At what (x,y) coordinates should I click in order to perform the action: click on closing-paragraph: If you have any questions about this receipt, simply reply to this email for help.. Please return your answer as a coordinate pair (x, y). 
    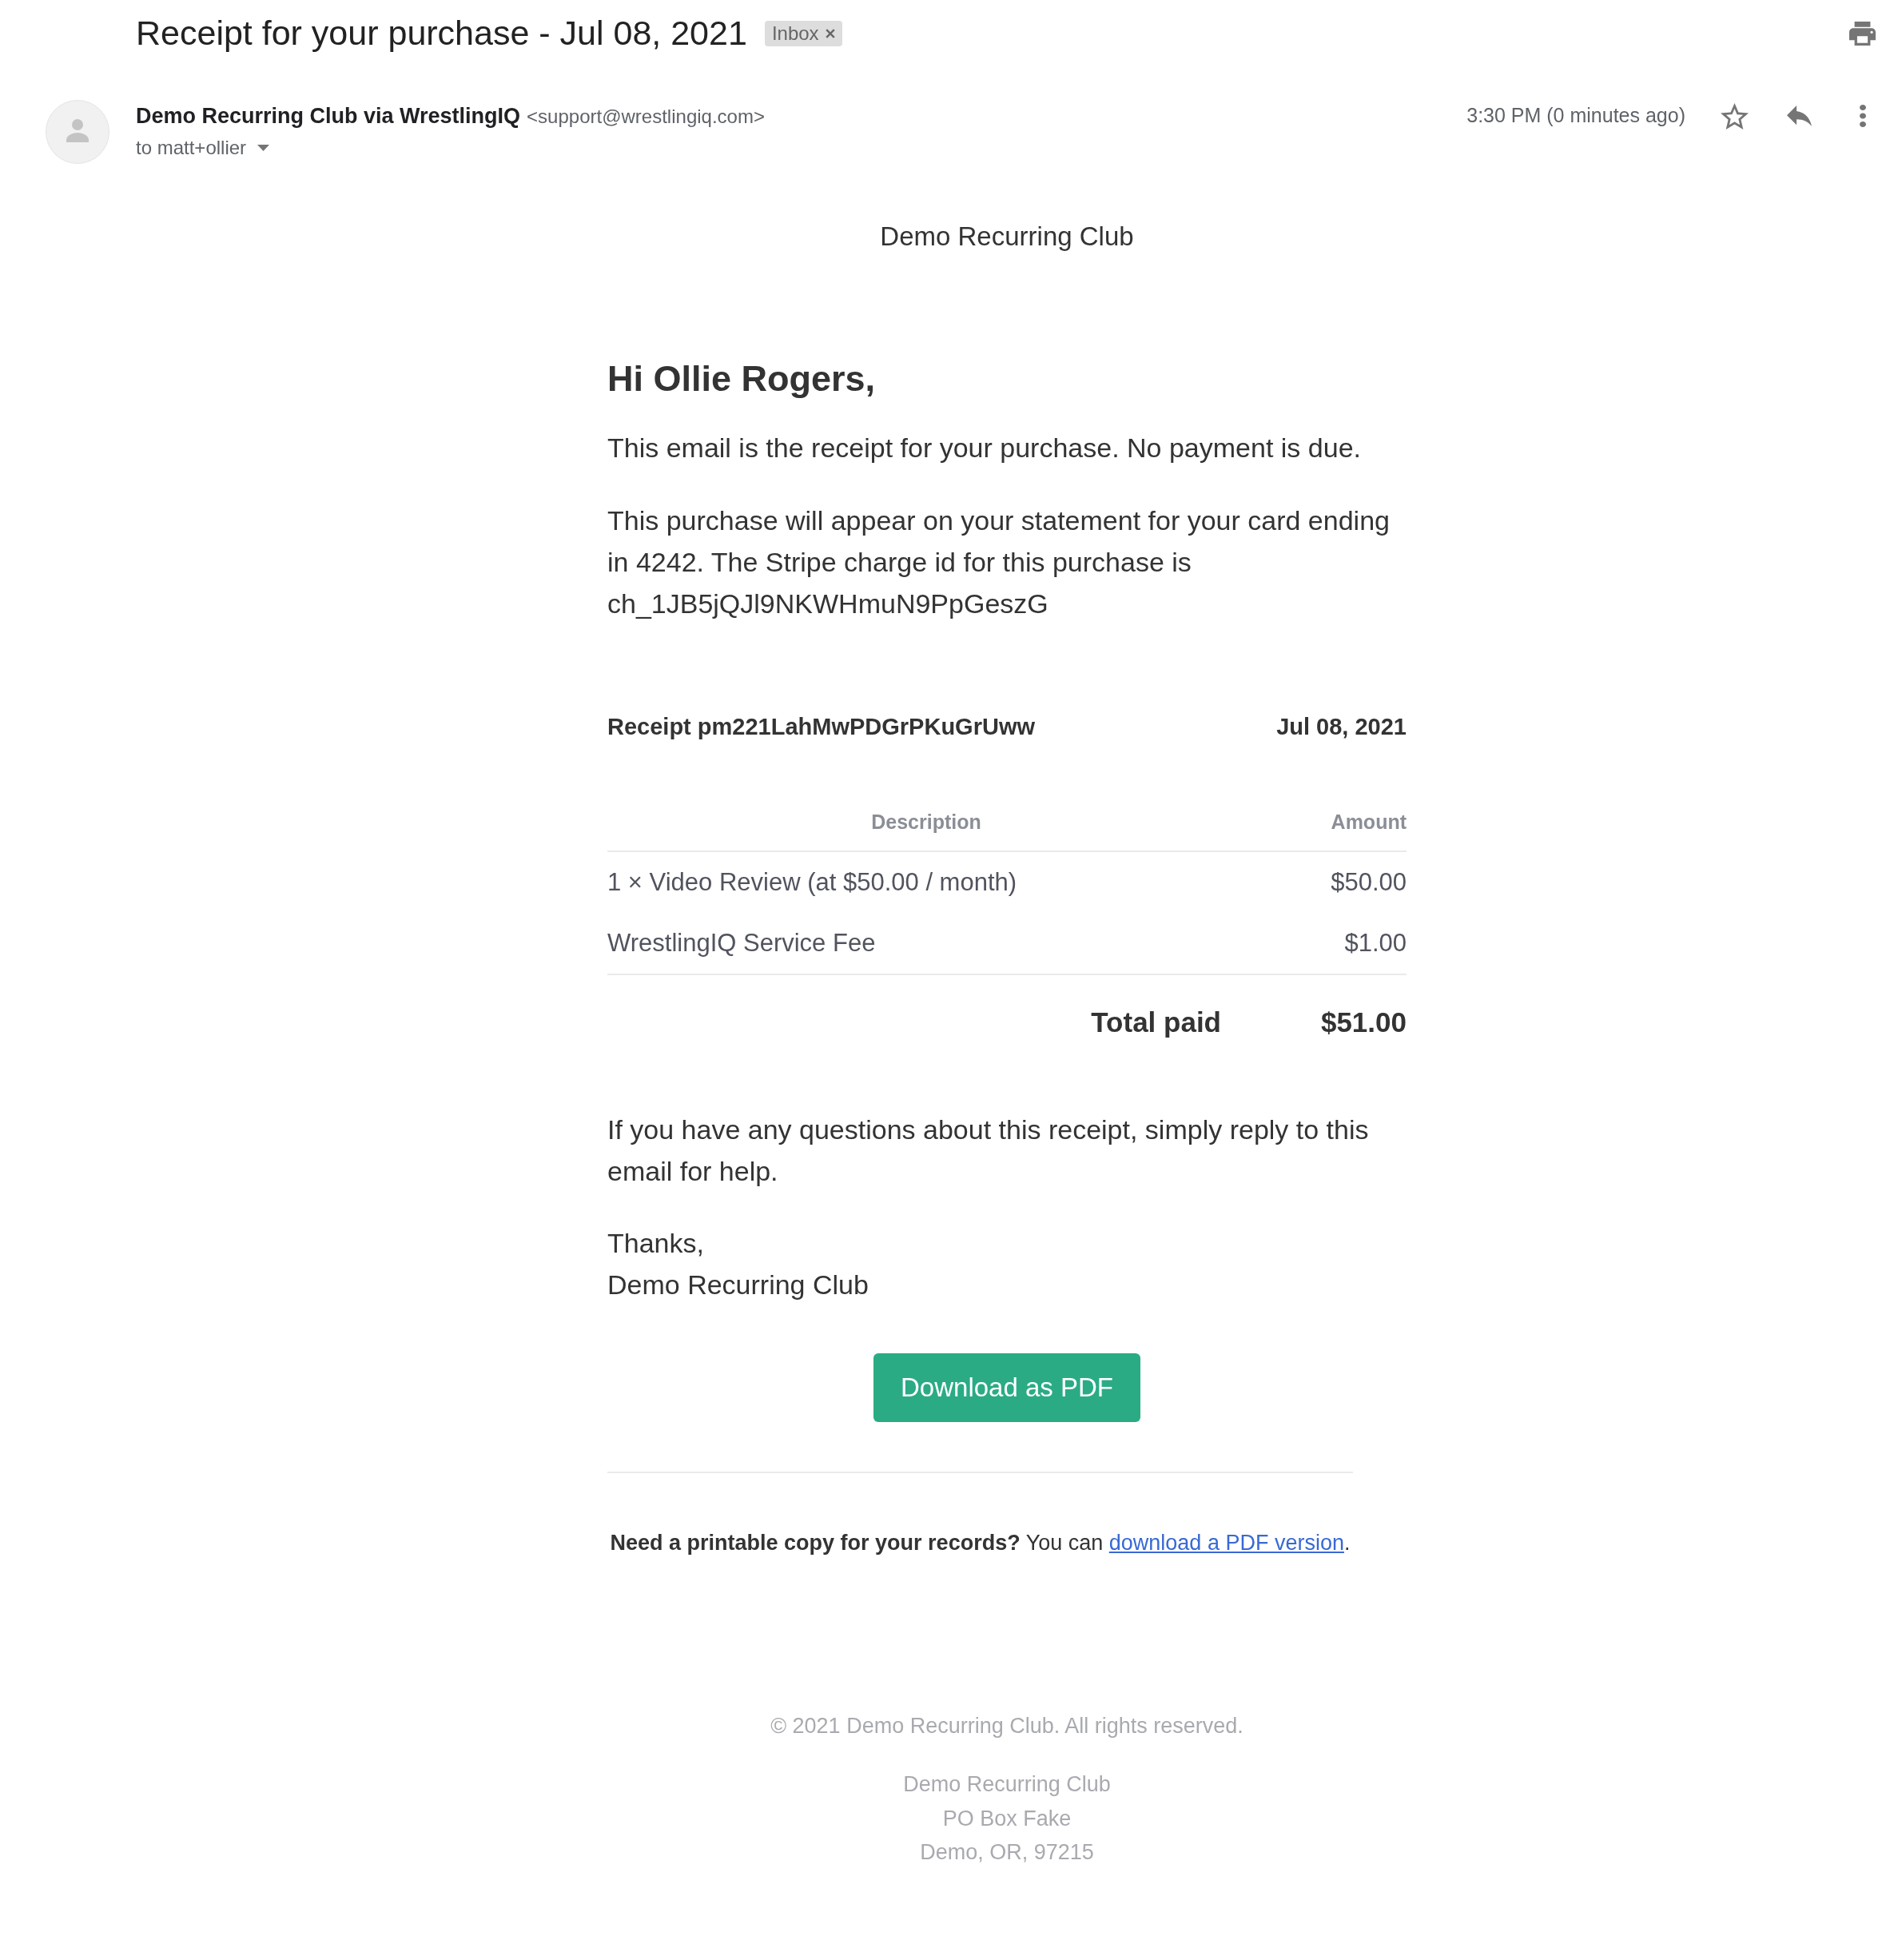
    Looking at the image, I should click on (989, 1150).